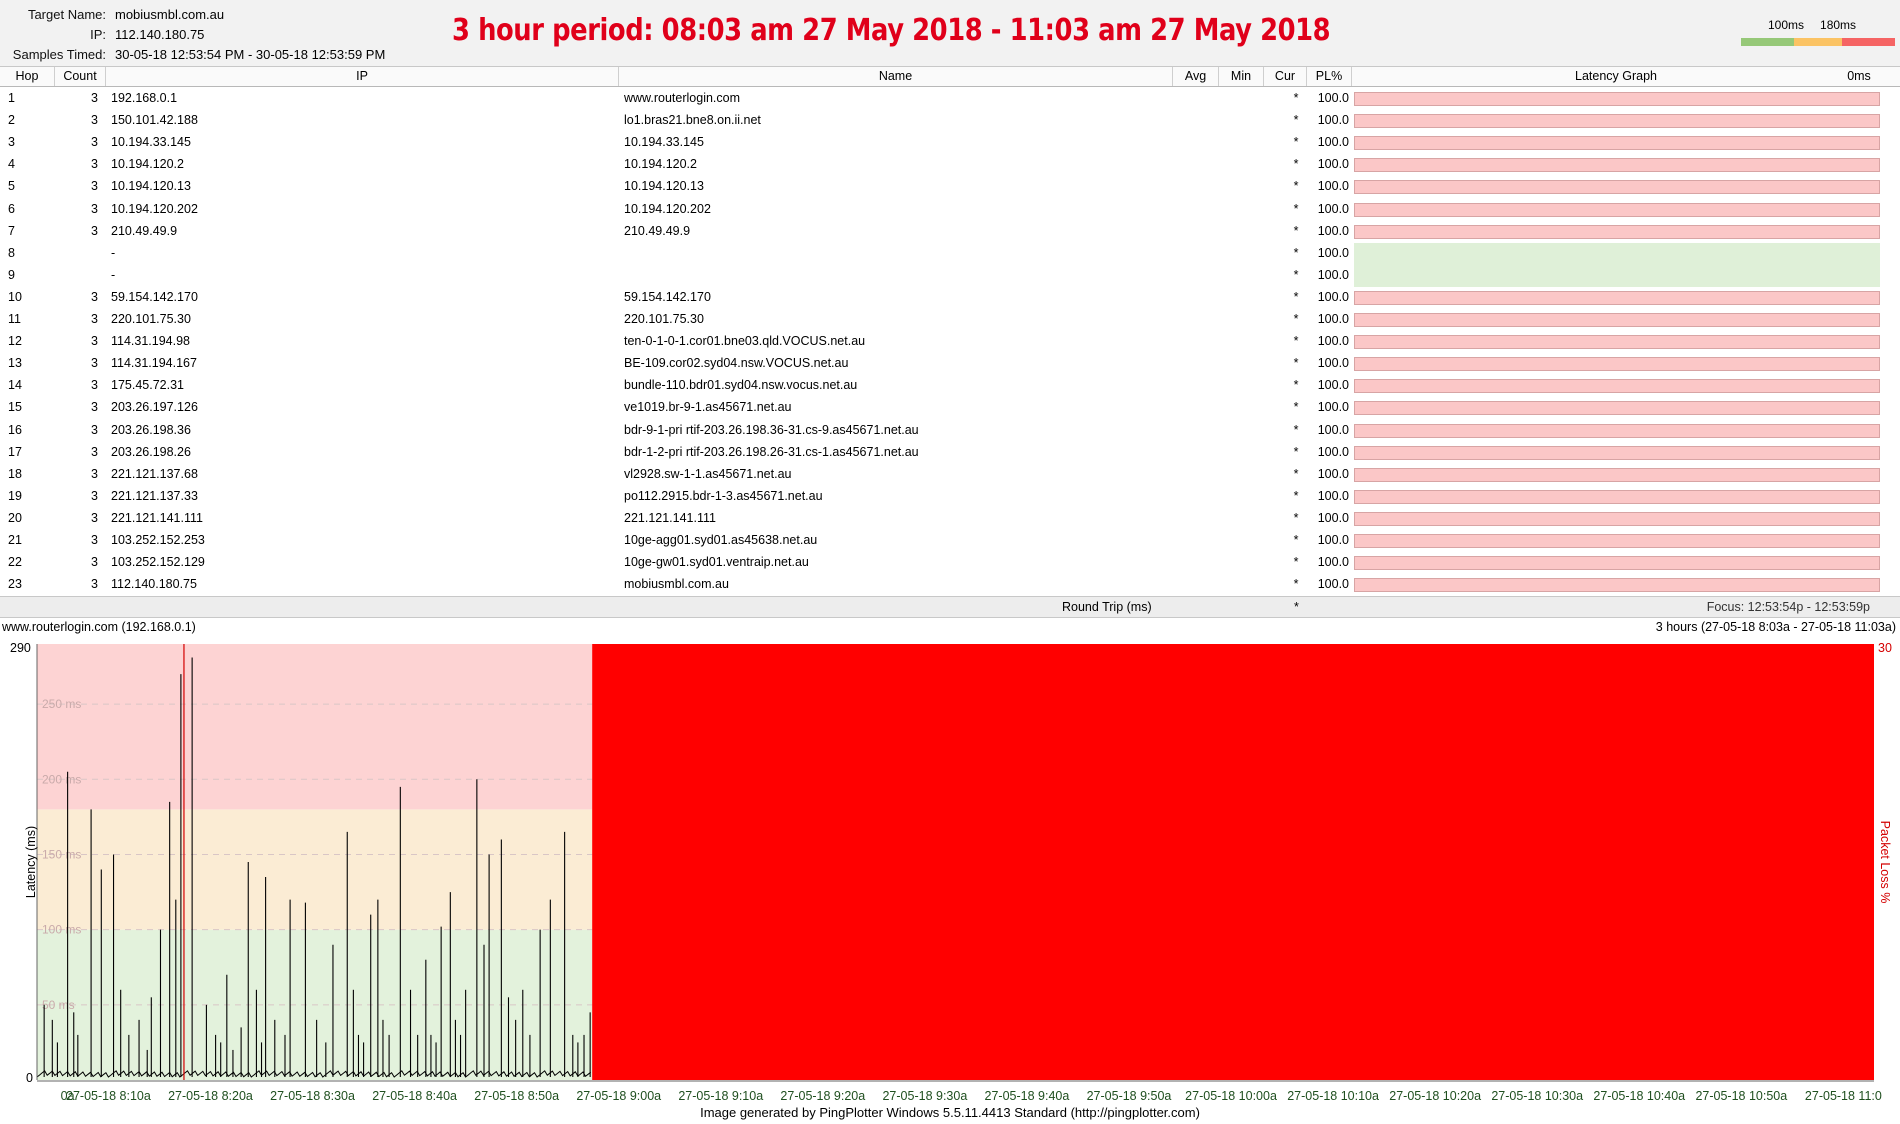 This screenshot has width=1900, height=1124. What do you see at coordinates (950, 298) in the screenshot?
I see `hop-row: 10 3 59.154.142.170 59.154.142.170 * 100.0` at bounding box center [950, 298].